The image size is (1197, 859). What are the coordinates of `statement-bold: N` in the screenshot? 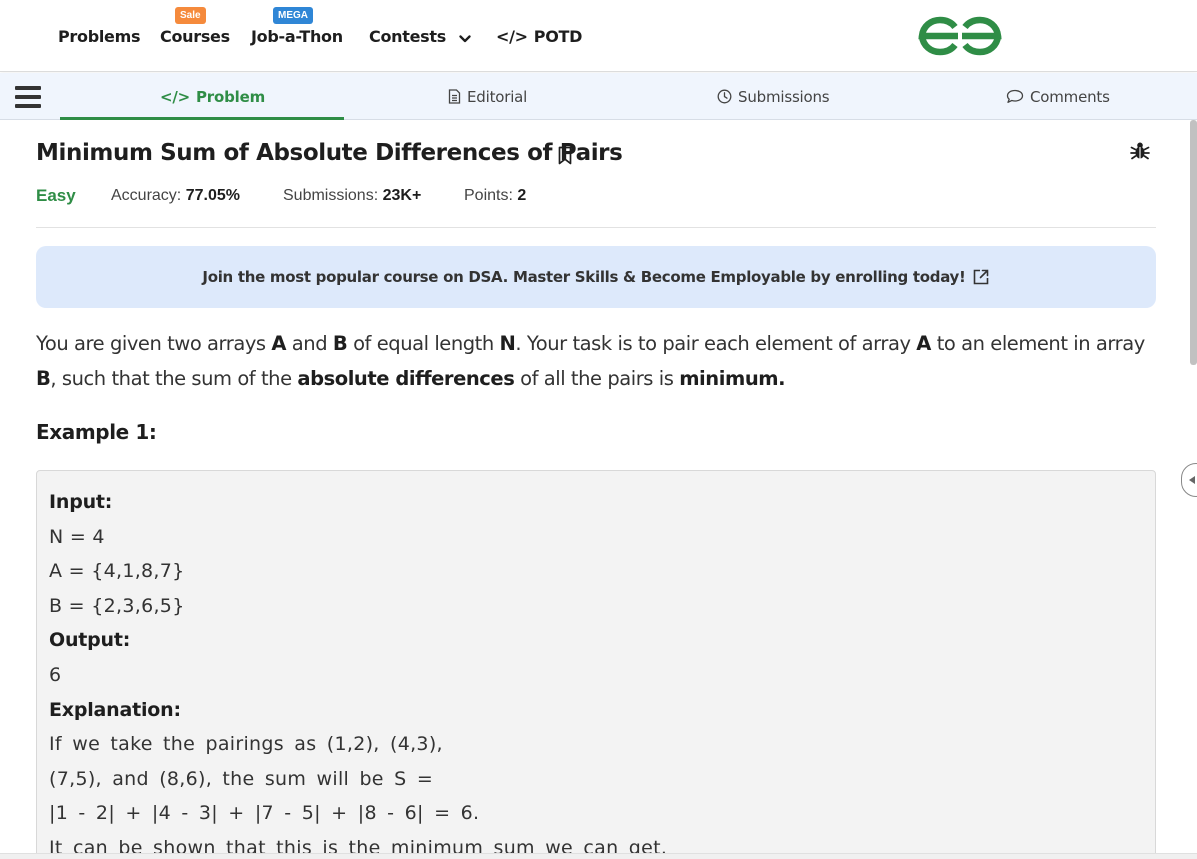 It's located at (507, 343).